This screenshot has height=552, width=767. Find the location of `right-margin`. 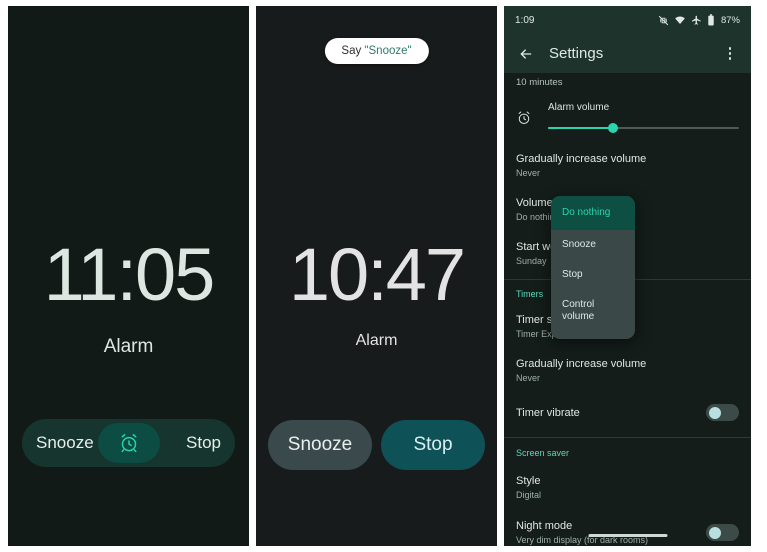

right-margin is located at coordinates (755, 276).